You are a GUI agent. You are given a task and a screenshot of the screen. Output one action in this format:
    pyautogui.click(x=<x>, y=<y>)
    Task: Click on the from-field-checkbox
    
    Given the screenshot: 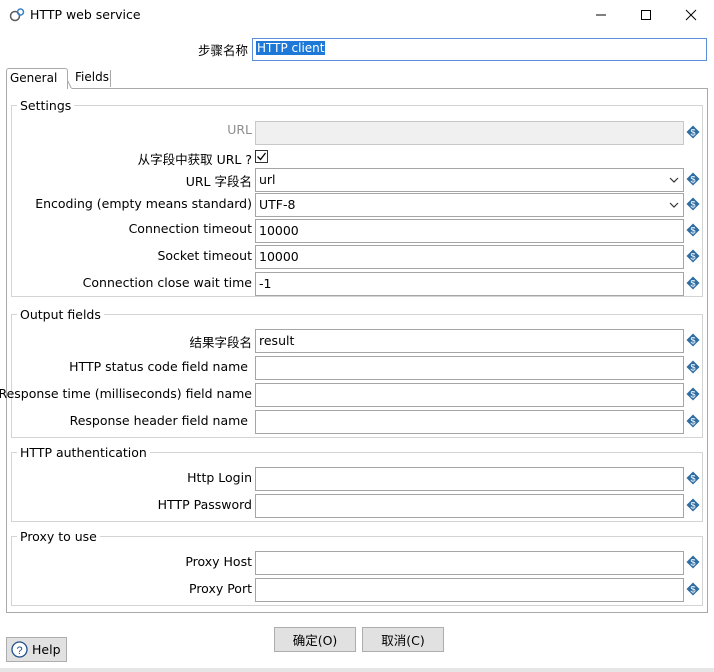 What is the action you would take?
    pyautogui.click(x=261, y=156)
    